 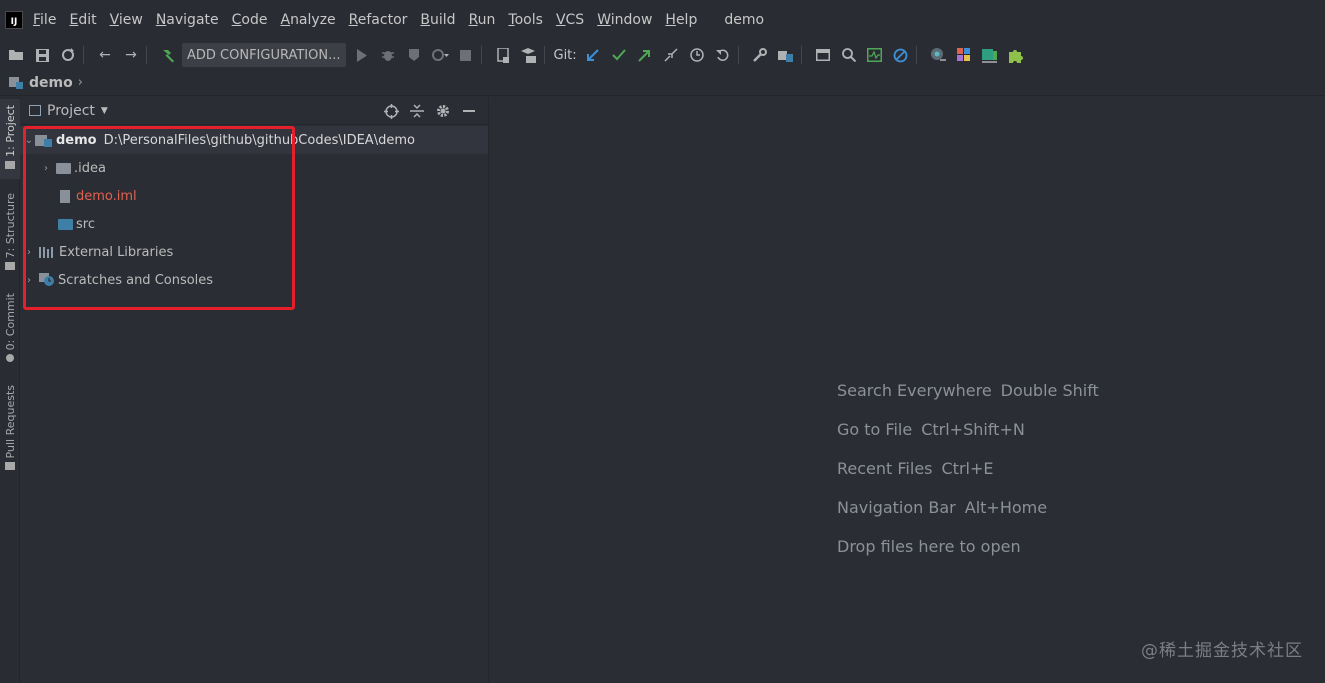 I want to click on collapse-all-icon, so click(x=417, y=111).